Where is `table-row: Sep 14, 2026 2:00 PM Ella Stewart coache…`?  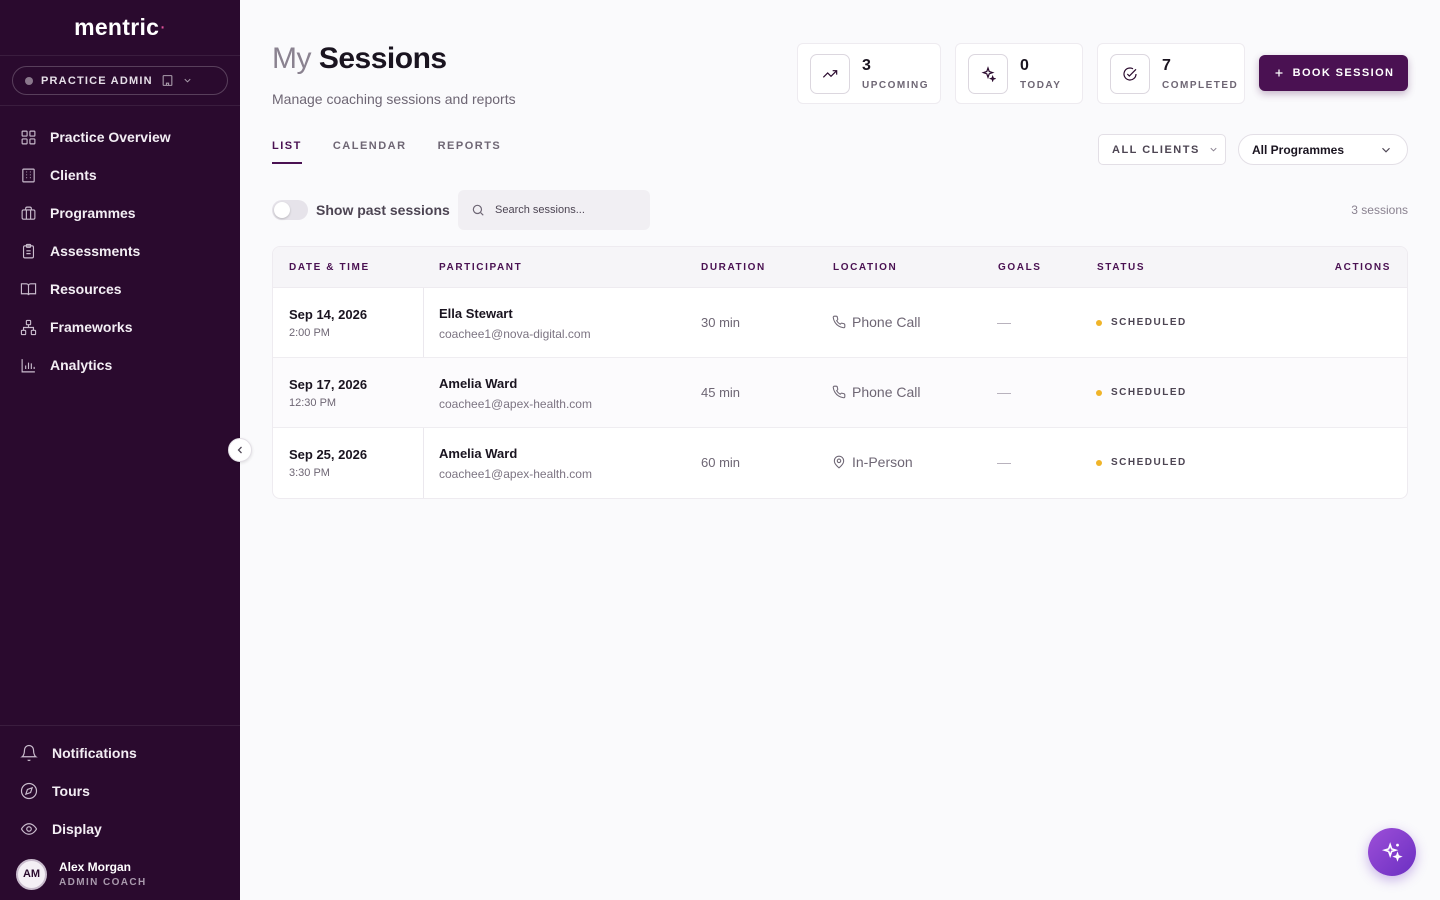 table-row: Sep 14, 2026 2:00 PM Ella Stewart coache… is located at coordinates (840, 323).